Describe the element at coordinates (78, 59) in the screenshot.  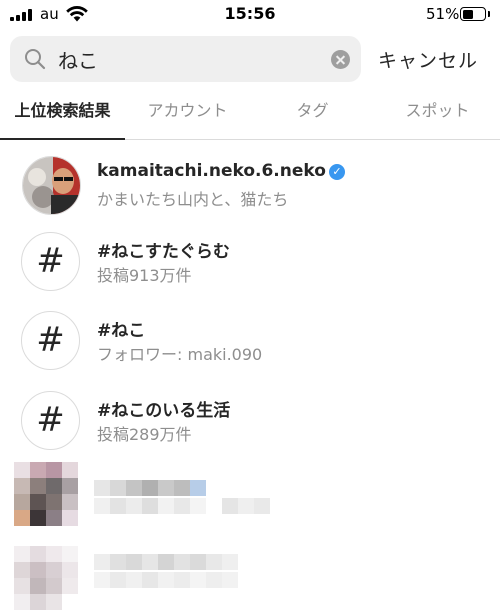
I see `search-input: ねこ` at that location.